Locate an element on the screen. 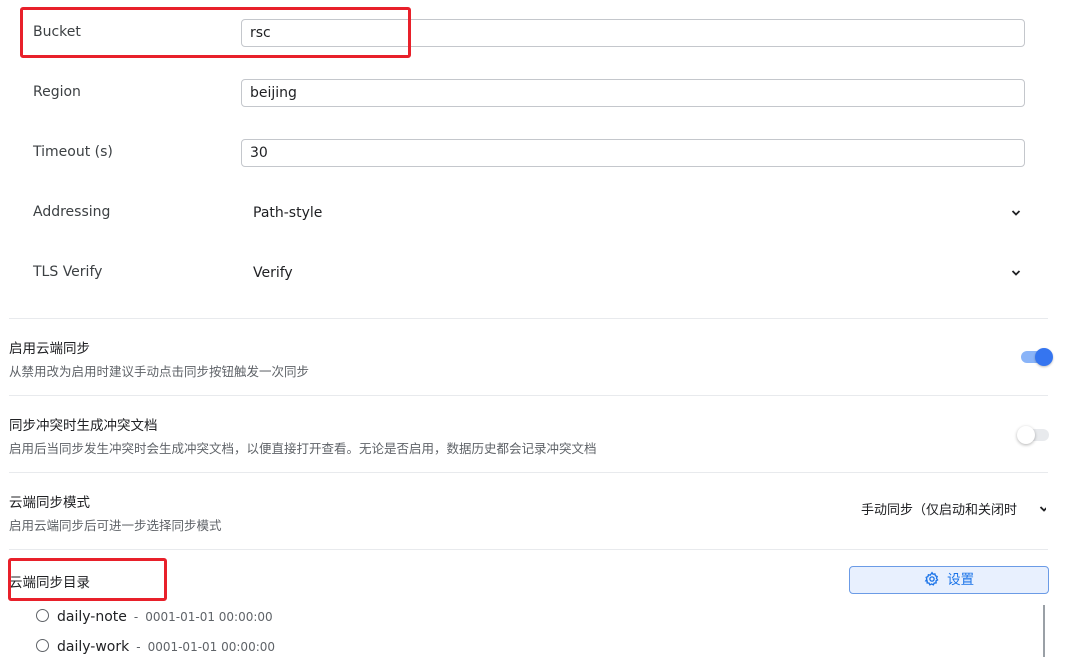 Image resolution: width=1073 pixels, height=657 pixels. tls-verify-select: Verify is located at coordinates (633, 273).